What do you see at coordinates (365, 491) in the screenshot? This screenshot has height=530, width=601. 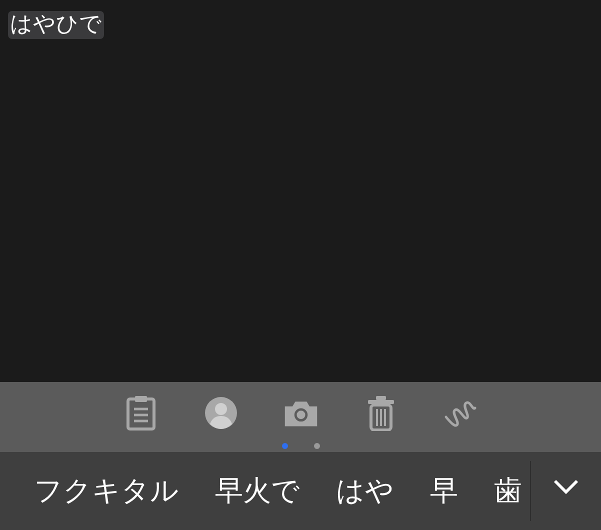 I see `candidate-word: はや` at bounding box center [365, 491].